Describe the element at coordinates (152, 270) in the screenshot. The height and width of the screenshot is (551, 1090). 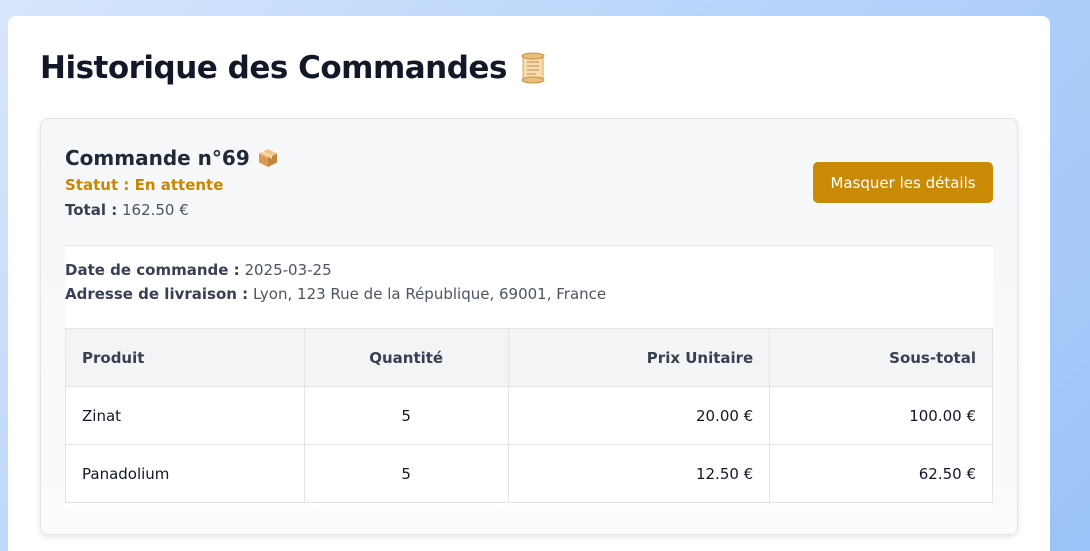
I see `date-label: Date de commande :` at that location.